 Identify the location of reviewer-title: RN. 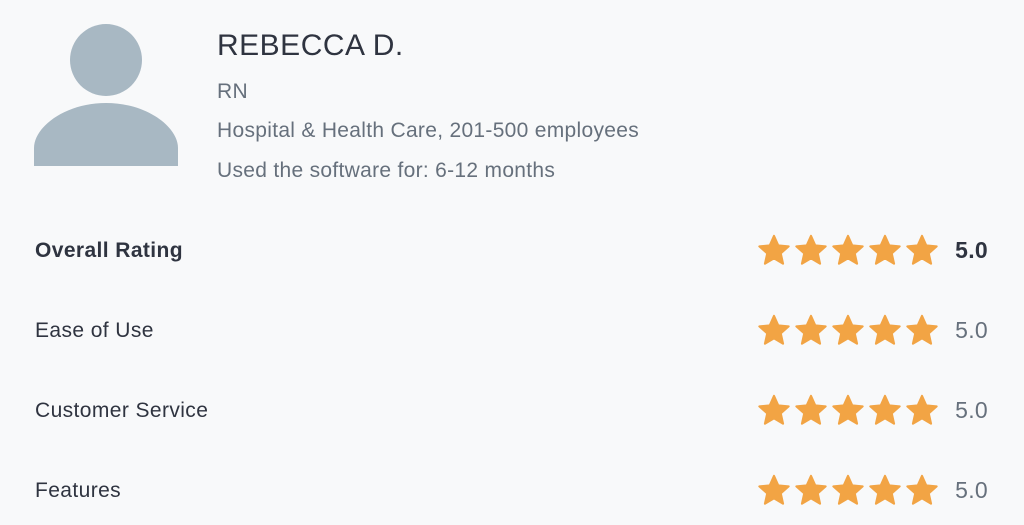
(232, 91).